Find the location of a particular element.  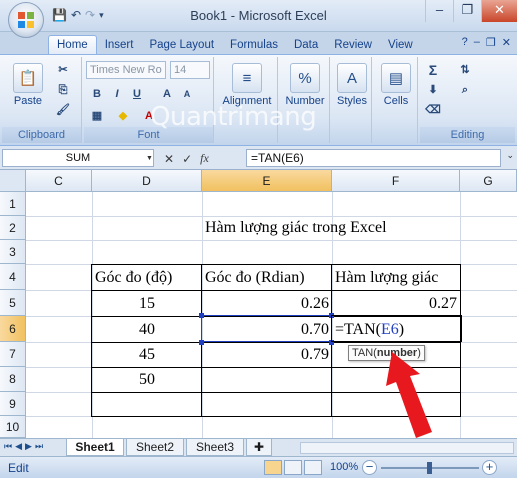

format-painter-icon: 🖌 is located at coordinates (63, 110).